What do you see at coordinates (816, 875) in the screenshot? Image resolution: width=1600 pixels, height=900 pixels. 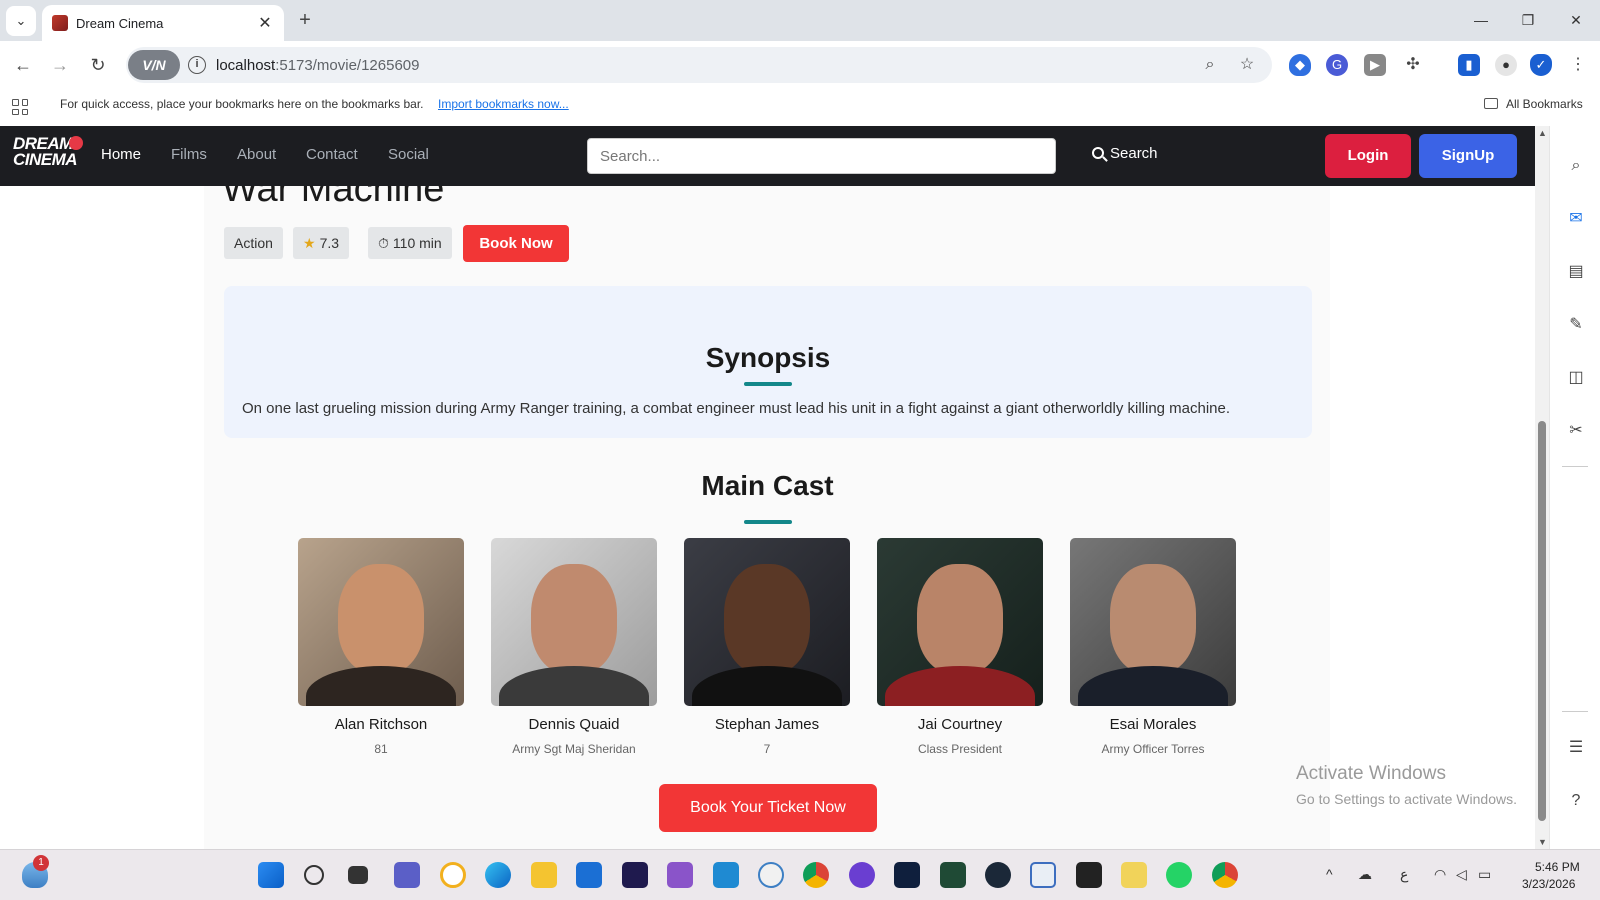 I see `chrome-icon` at bounding box center [816, 875].